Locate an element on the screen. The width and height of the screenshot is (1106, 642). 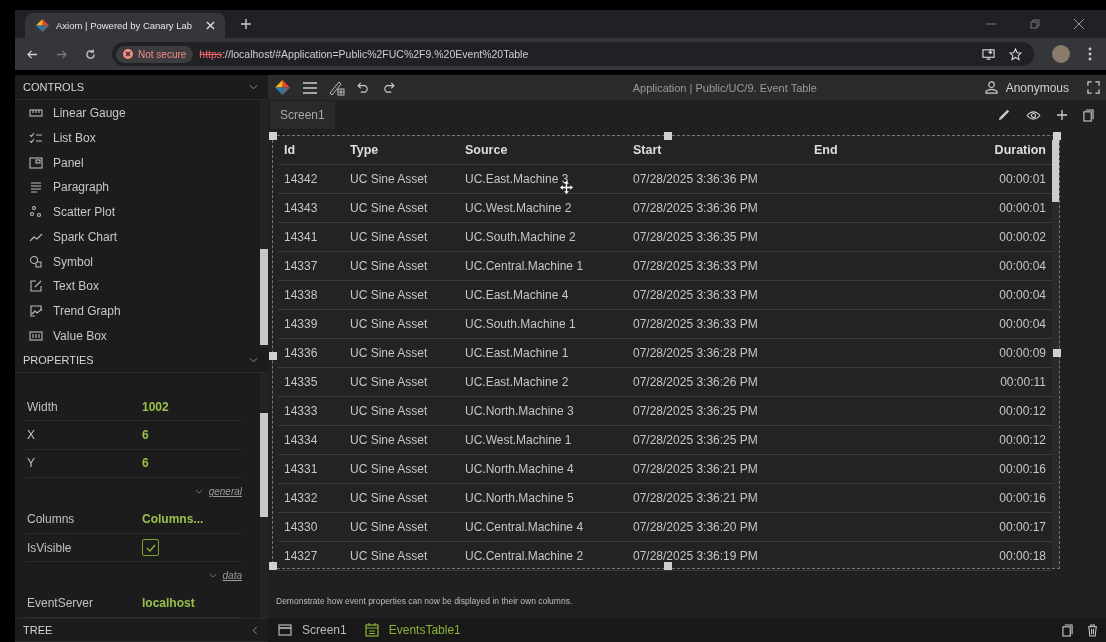
table-cell-text: 14327 is located at coordinates (301, 556).